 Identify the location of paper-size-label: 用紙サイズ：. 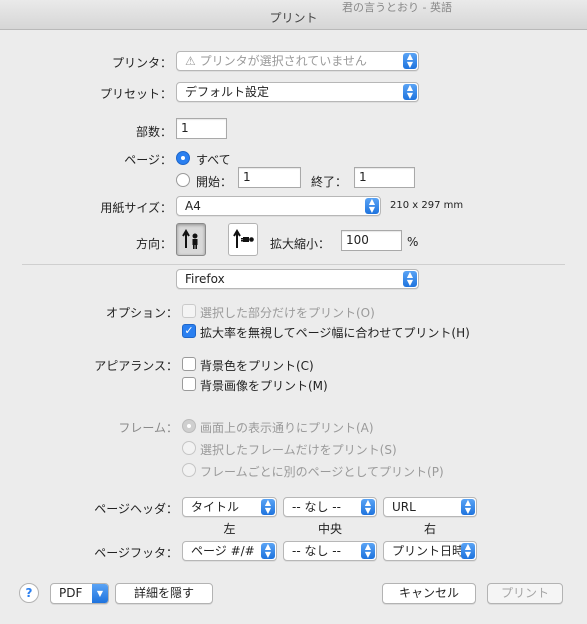
(136, 208).